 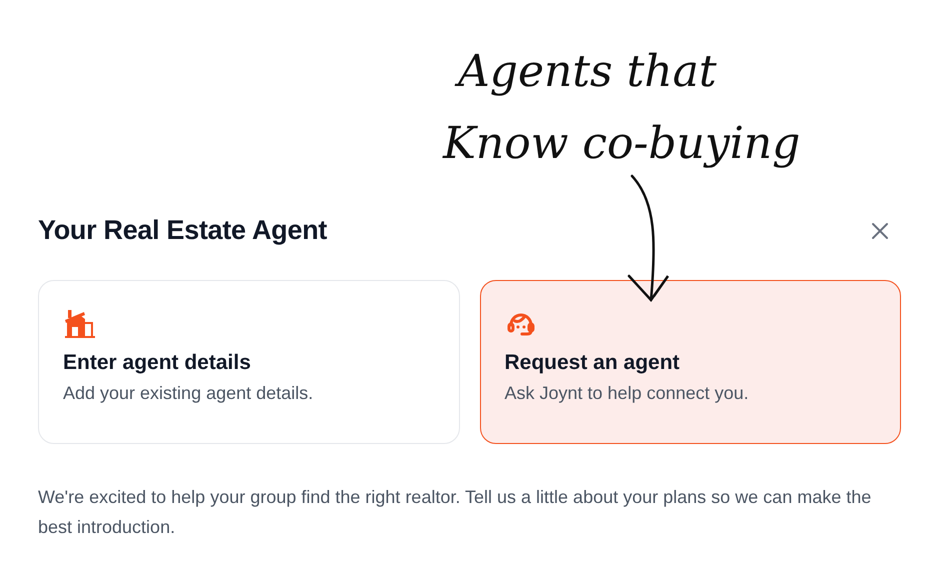 I want to click on option-description: Add your existing agent details., so click(x=188, y=393).